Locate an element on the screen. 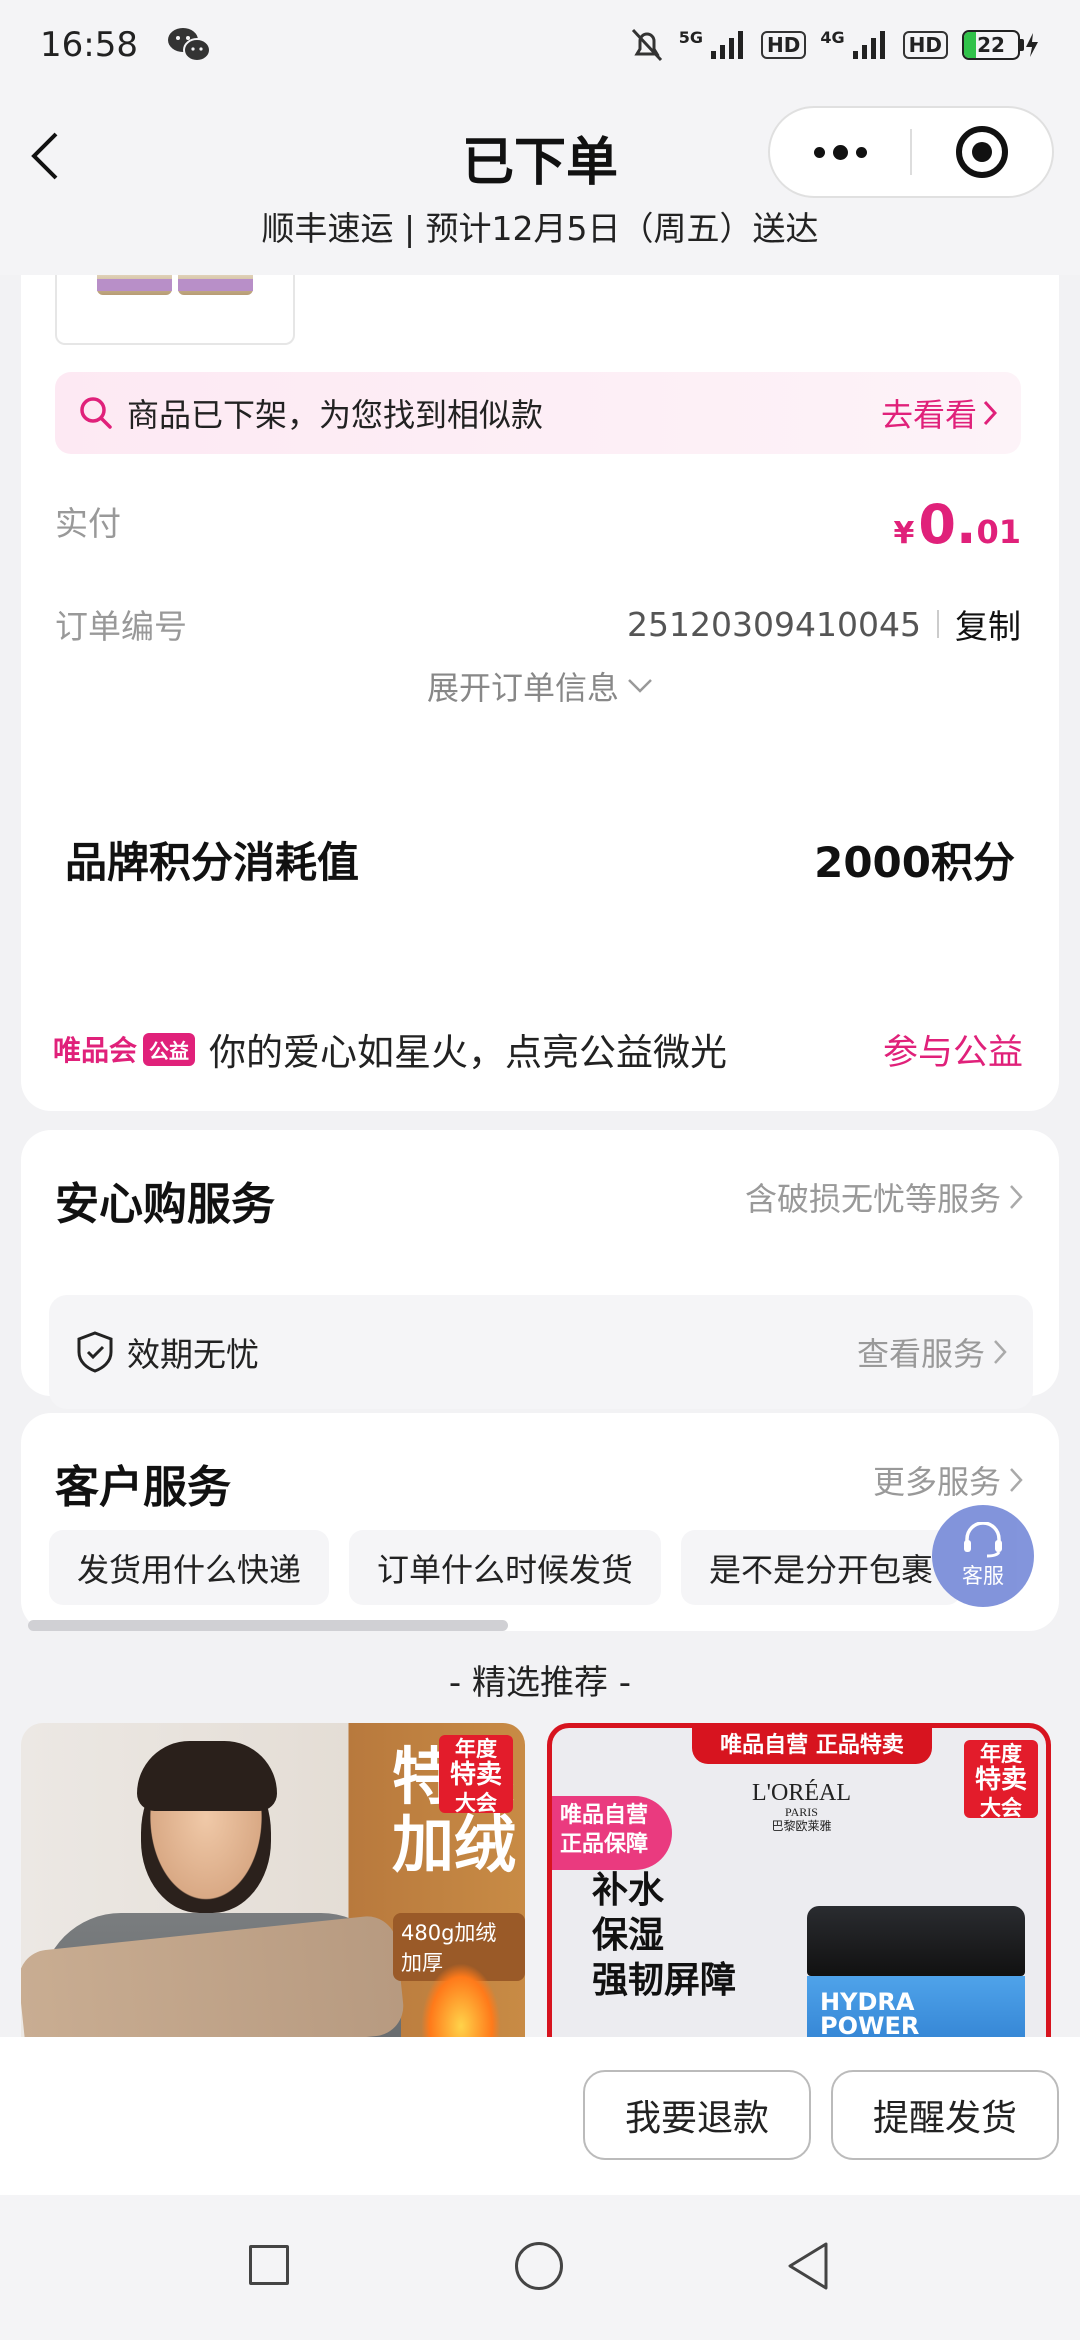 The image size is (1080, 2340). back-triangle-icon is located at coordinates (808, 2266).